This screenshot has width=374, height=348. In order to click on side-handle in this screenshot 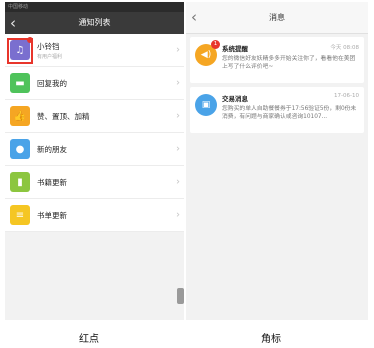, I will do `click(180, 296)`.